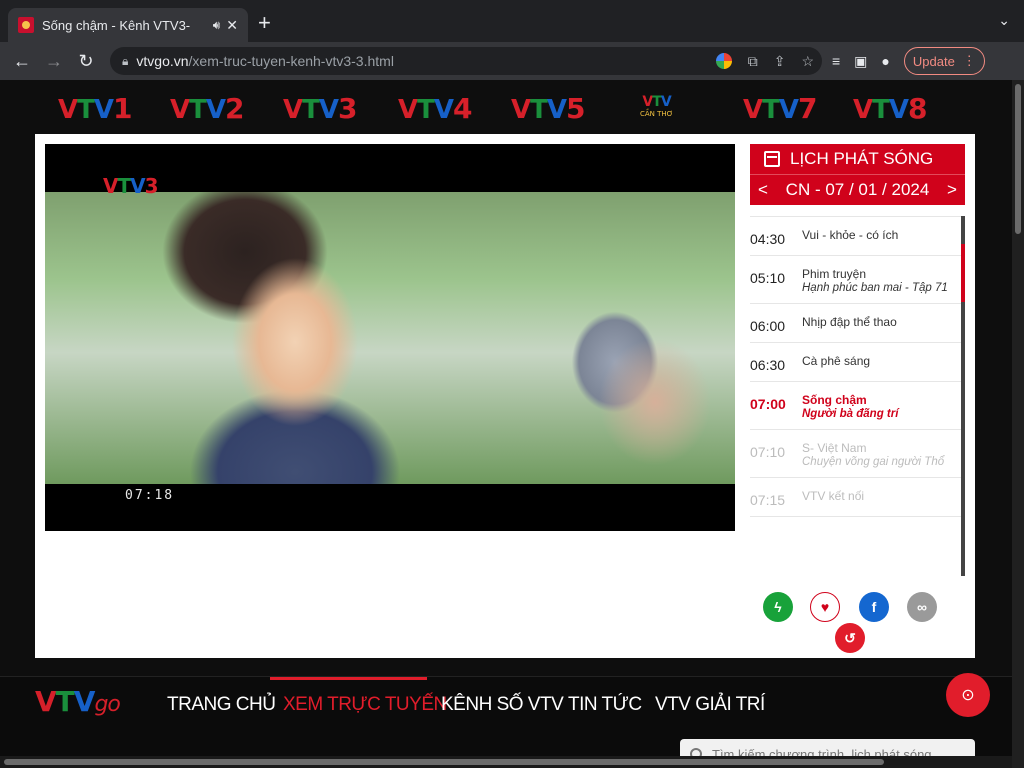 The image size is (1024, 768). What do you see at coordinates (365, 705) in the screenshot?
I see `nav-xem-truc-tuyen: XEM TRỰC TUYẾN` at bounding box center [365, 705].